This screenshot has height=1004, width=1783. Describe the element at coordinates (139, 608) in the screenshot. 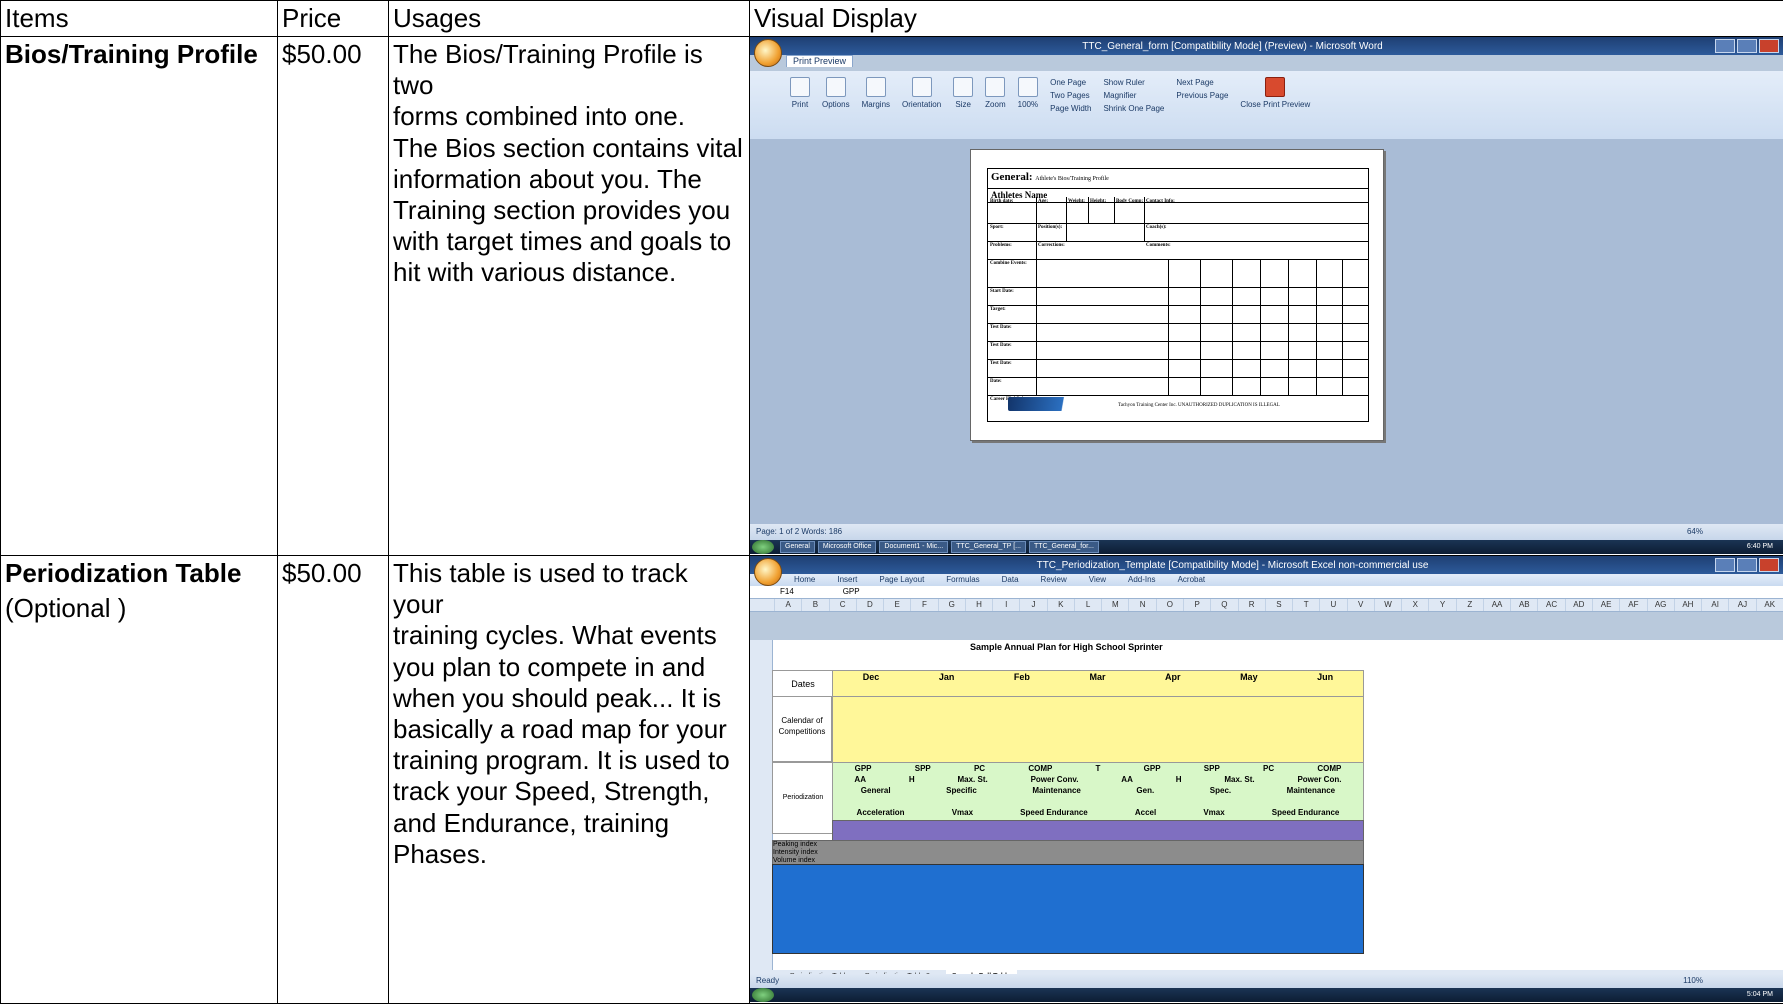

I see `item-note: (Optional )` at that location.